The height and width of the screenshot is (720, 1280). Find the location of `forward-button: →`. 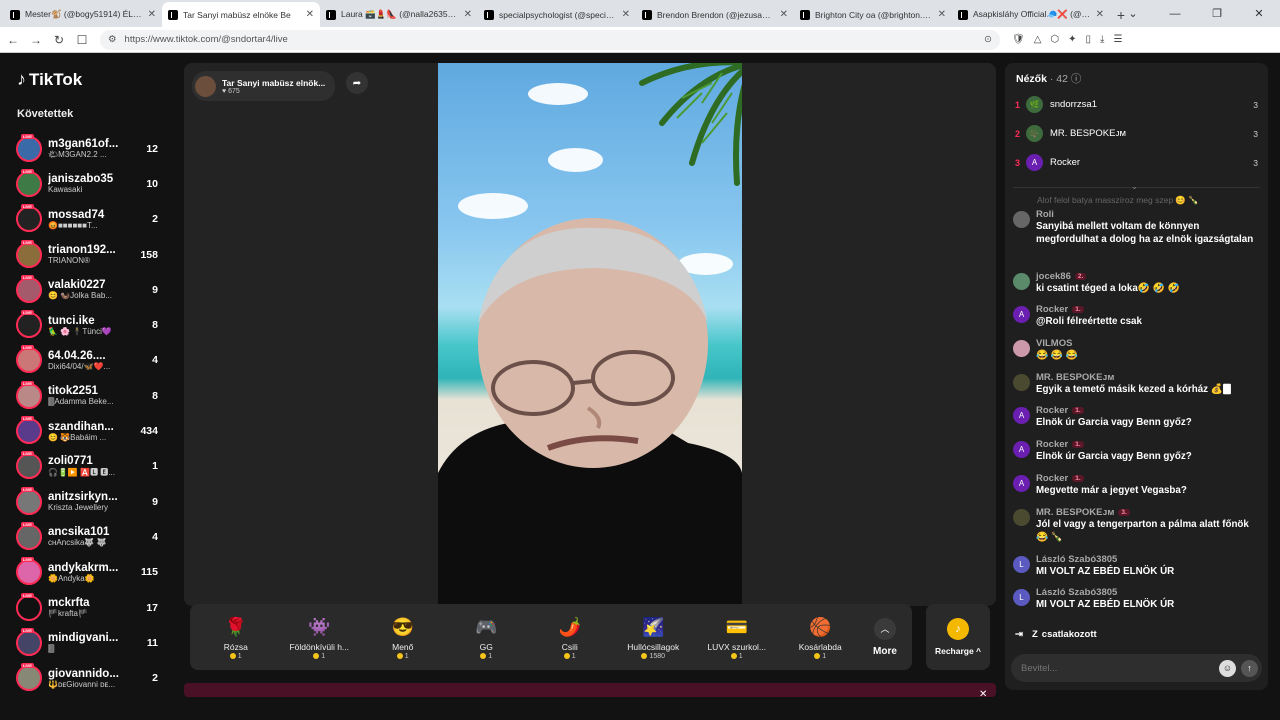

forward-button: → is located at coordinates (36, 40).